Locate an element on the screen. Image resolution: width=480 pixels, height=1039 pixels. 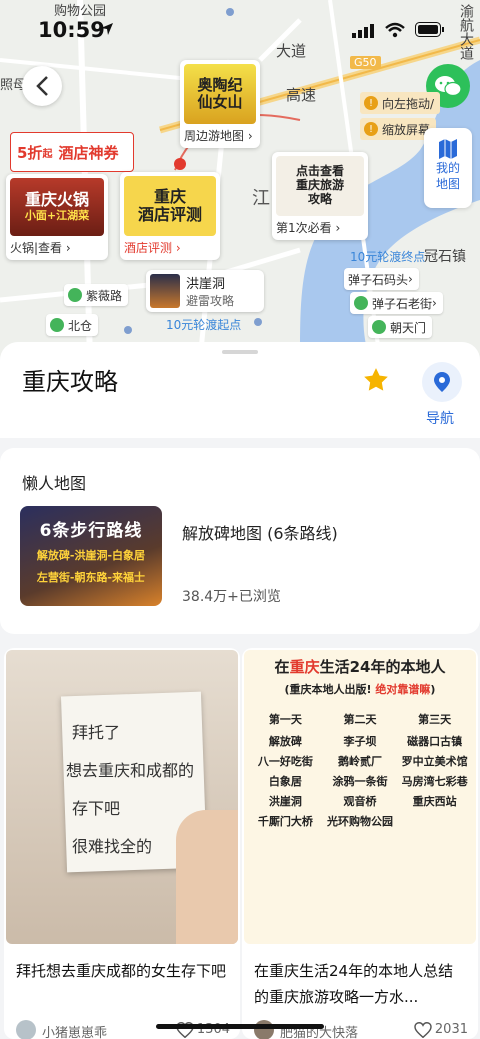
pin-hongyadong: 洪崖洞 避雷攻略 is located at coordinates (205, 291).